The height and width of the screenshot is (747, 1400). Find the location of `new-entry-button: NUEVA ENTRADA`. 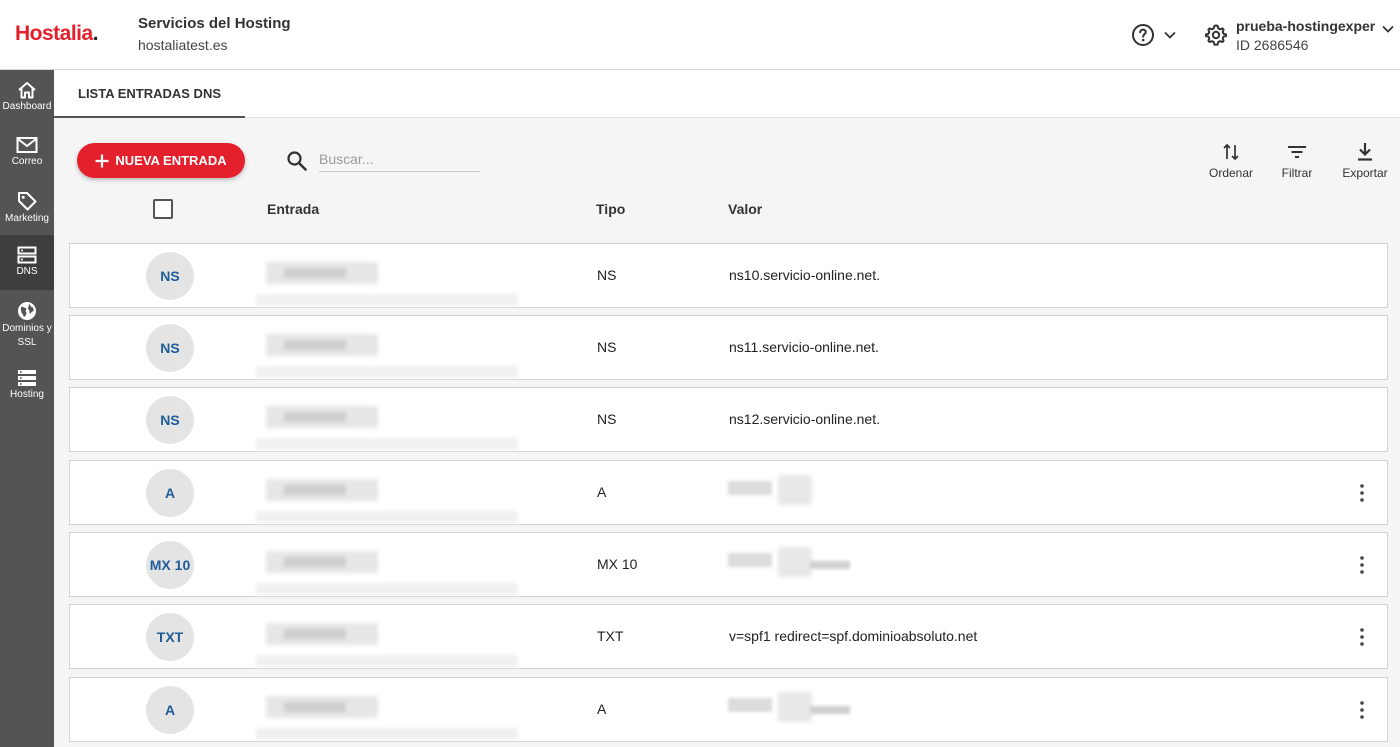

new-entry-button: NUEVA ENTRADA is located at coordinates (161, 160).